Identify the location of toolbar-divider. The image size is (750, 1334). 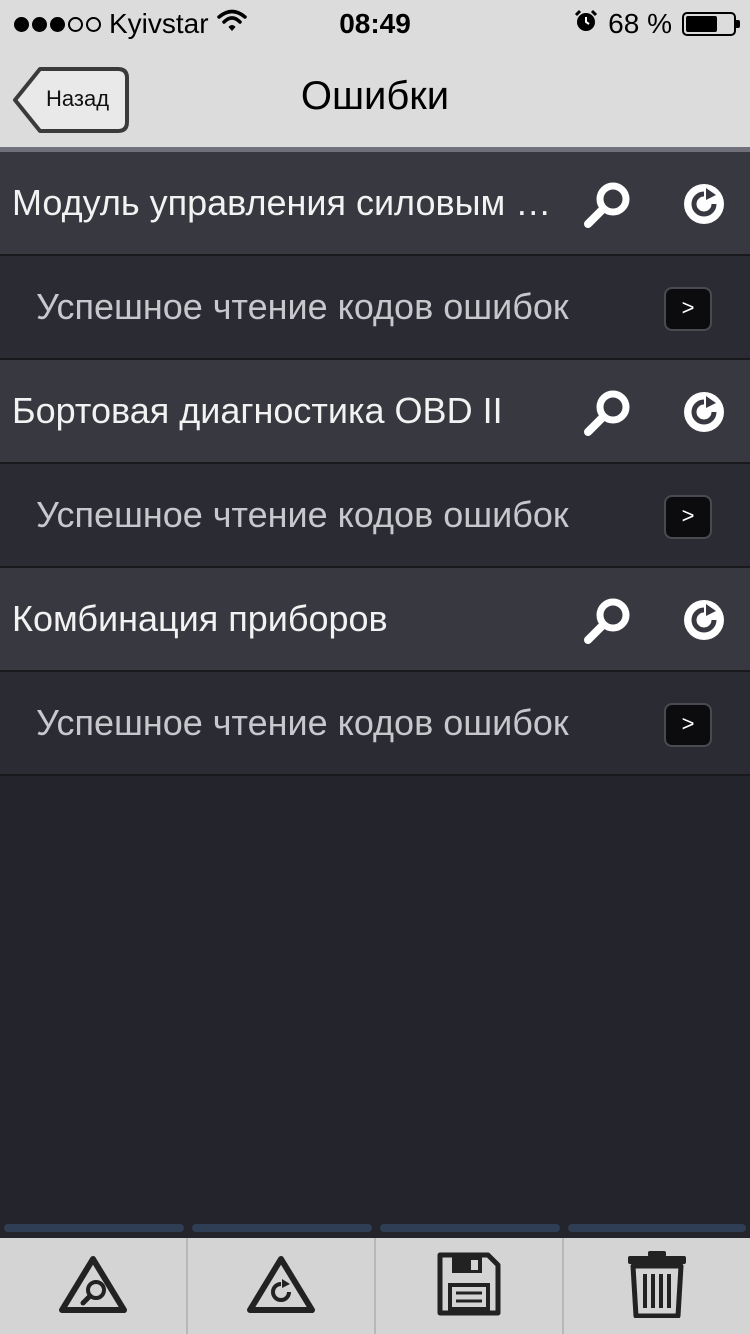
(375, 1228).